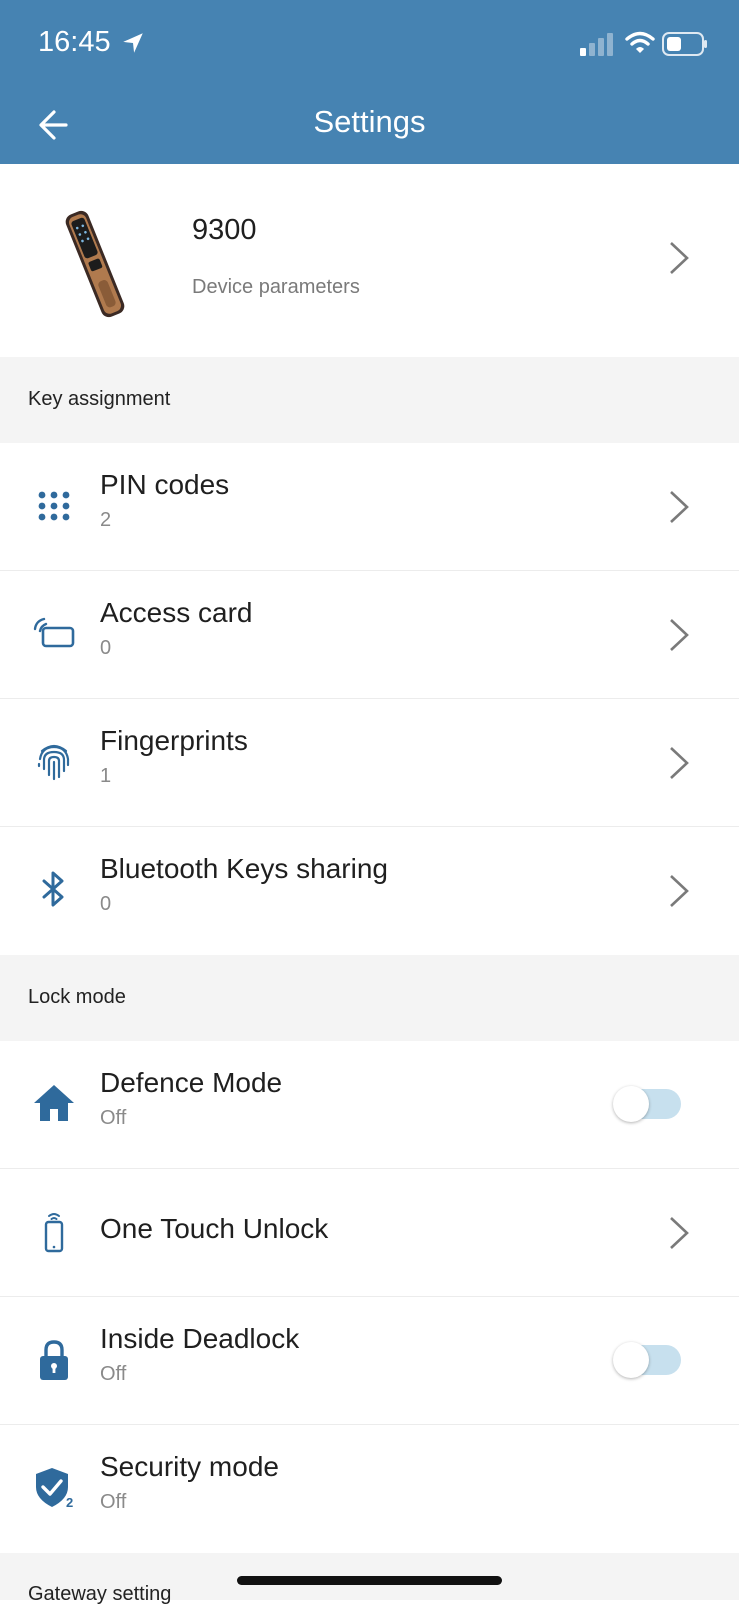  Describe the element at coordinates (369, 635) in the screenshot. I see `access-card-row: Access card 0` at that location.